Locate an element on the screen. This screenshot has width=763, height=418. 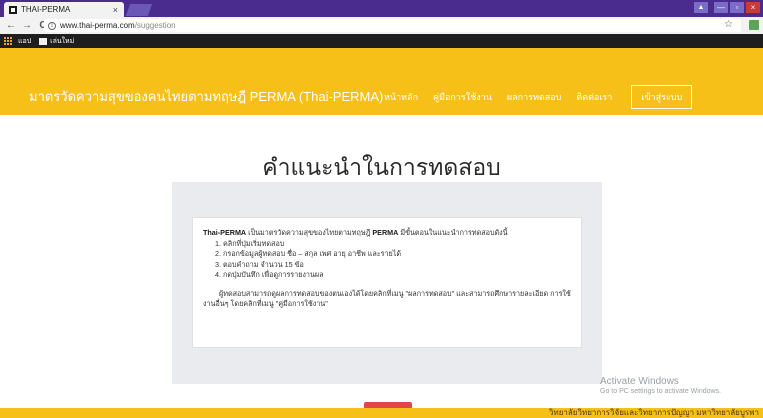
nav-contact: ติดต่อเรา is located at coordinates (594, 97).